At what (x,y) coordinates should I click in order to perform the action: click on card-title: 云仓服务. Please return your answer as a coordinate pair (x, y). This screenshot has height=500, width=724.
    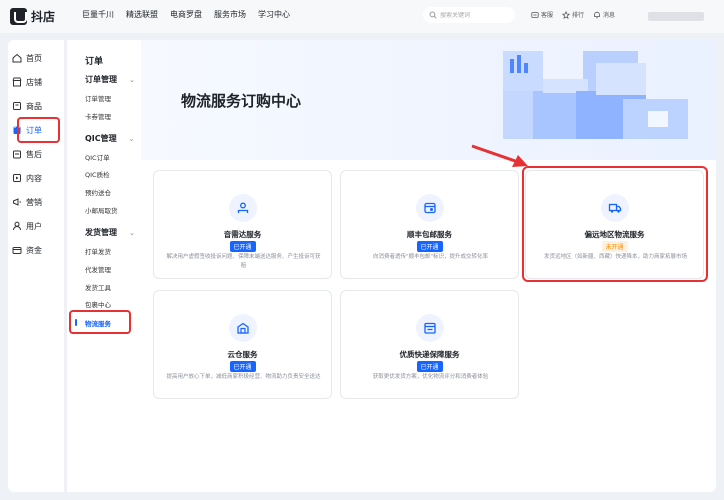
    Looking at the image, I should click on (242, 354).